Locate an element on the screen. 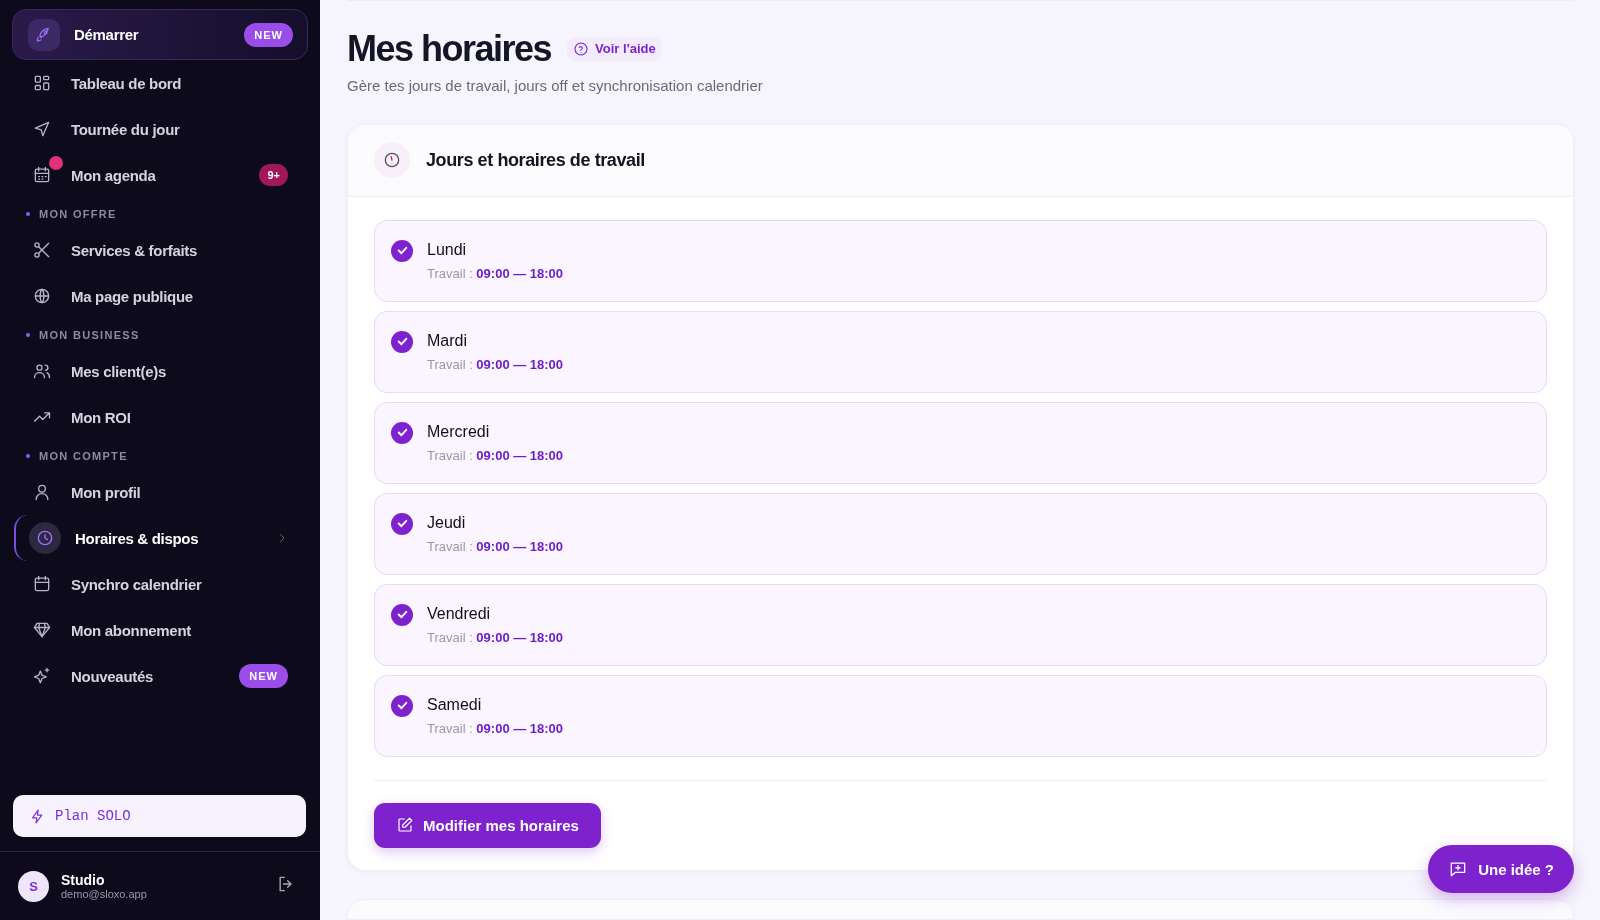  day-name: Lundi is located at coordinates (447, 249).